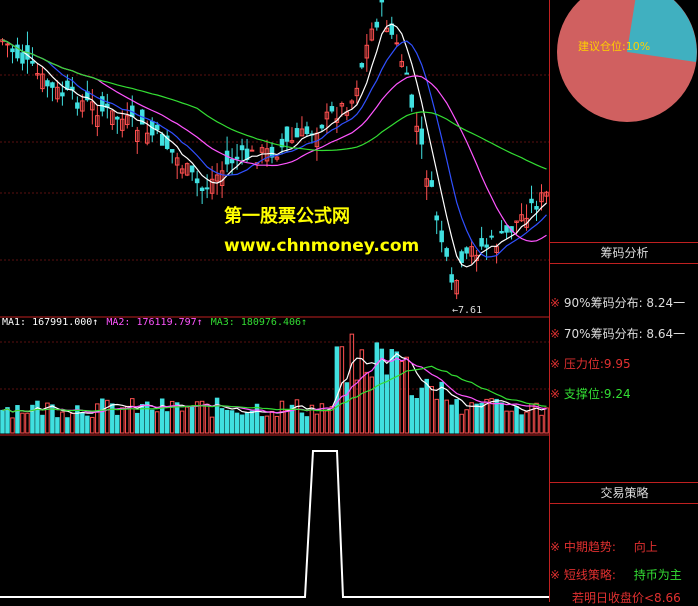 This screenshot has height=606, width=698. Describe the element at coordinates (657, 575) in the screenshot. I see `short-strategy-value: 持币为主` at that location.